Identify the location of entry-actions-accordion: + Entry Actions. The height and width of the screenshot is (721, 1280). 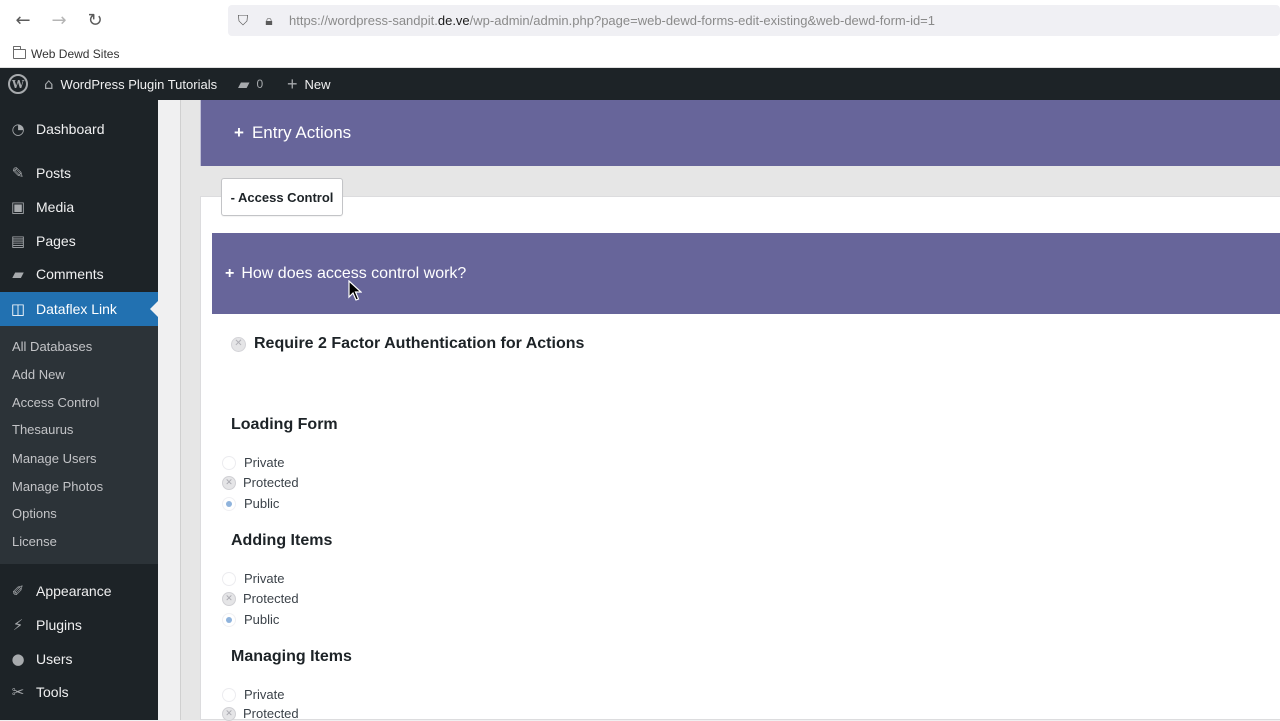
(740, 133).